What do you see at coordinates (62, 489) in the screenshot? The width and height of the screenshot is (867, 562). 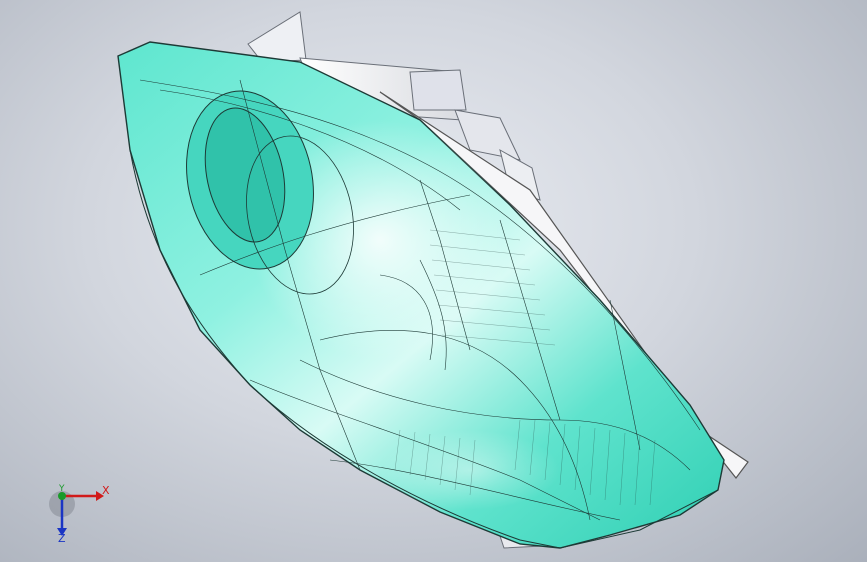 I see `y-axis-label: Y` at bounding box center [62, 489].